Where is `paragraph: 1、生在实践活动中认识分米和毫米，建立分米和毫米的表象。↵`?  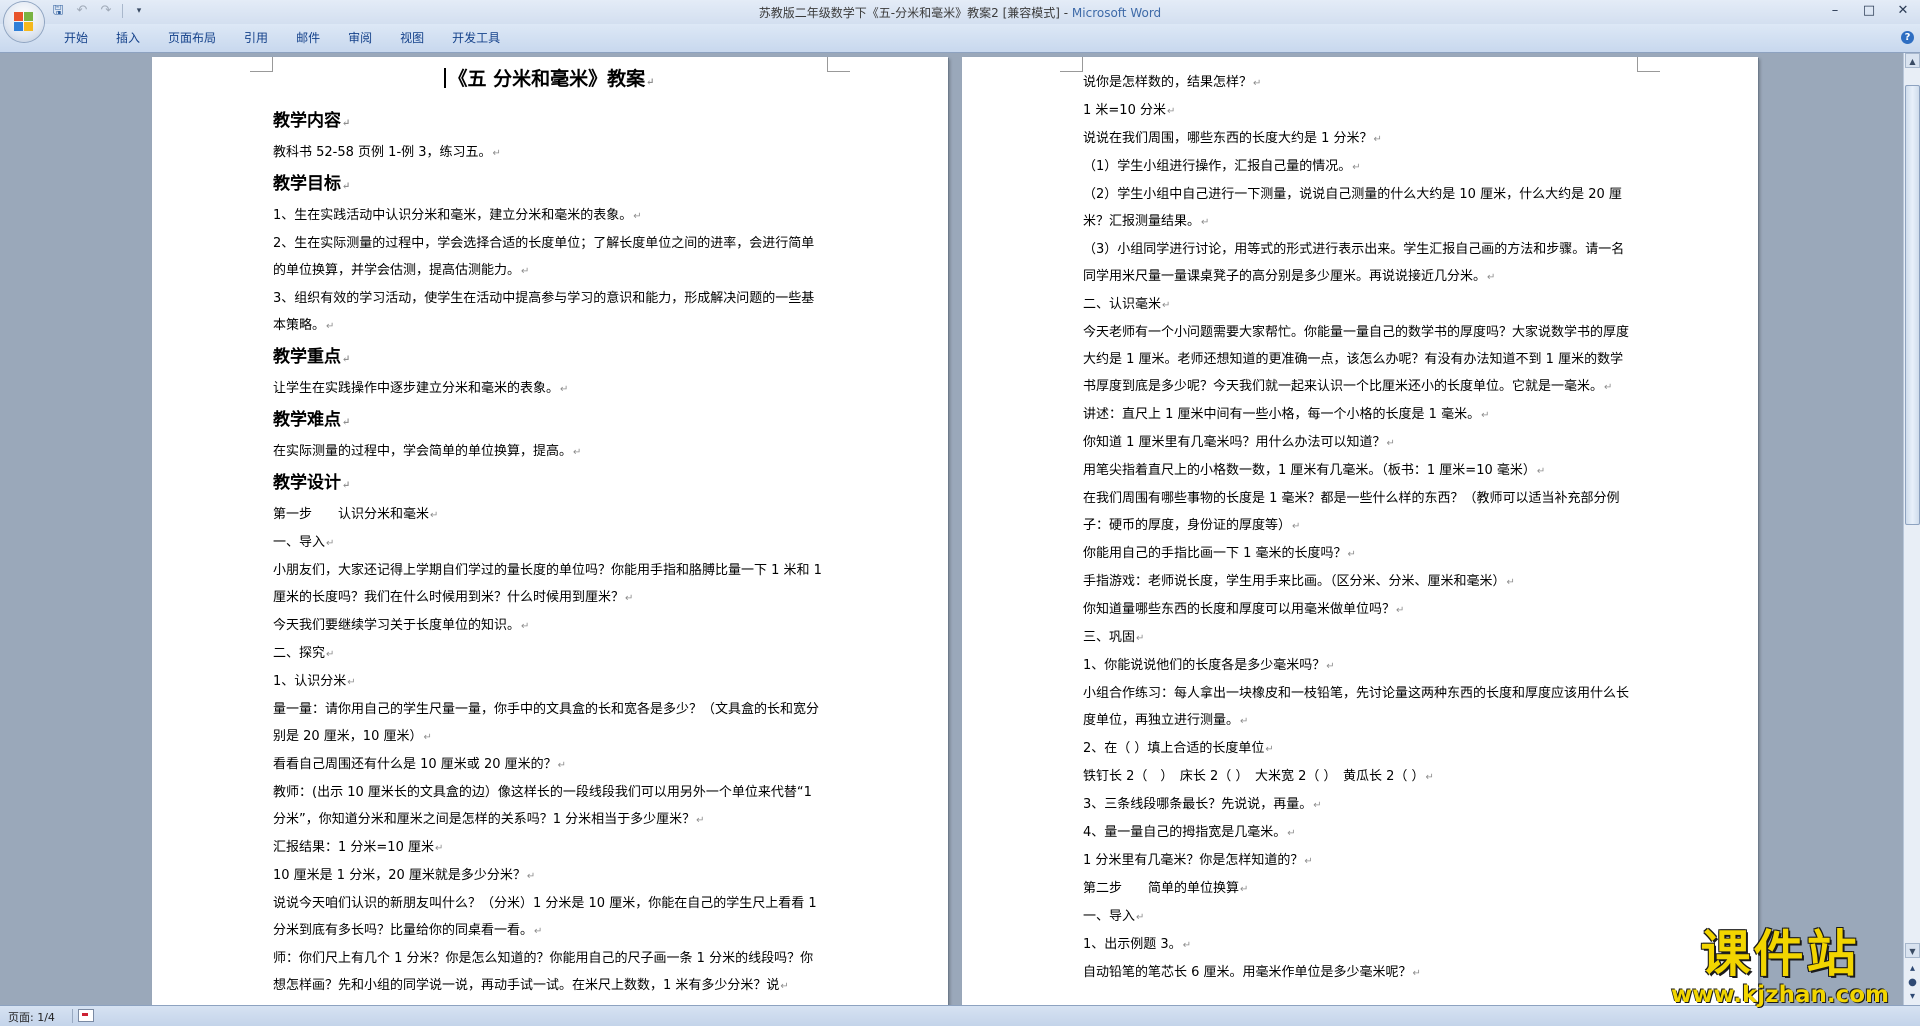
paragraph: 1、生在实践活动中认识分米和毫米，建立分米和毫米的表象。↵ is located at coordinates (549, 216).